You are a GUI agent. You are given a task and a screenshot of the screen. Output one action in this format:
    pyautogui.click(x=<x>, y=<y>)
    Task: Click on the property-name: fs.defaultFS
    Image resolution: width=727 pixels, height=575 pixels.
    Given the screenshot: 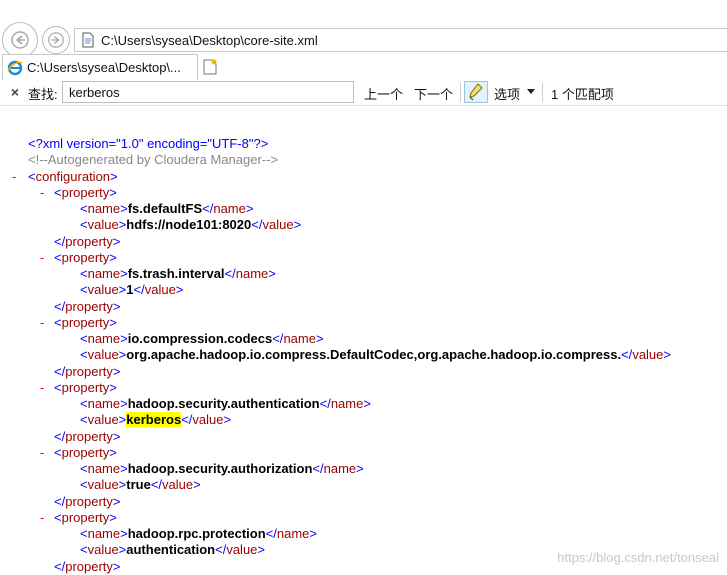 What is the action you would take?
    pyautogui.click(x=165, y=208)
    